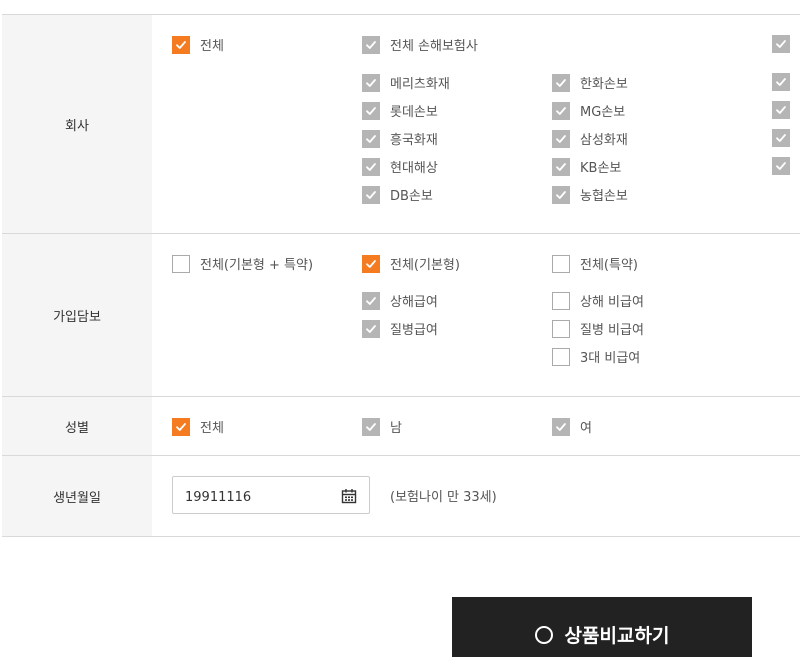 This screenshot has width=800, height=657. Describe the element at coordinates (425, 265) in the screenshot. I see `checkbox-label: 전체(기본형)` at that location.